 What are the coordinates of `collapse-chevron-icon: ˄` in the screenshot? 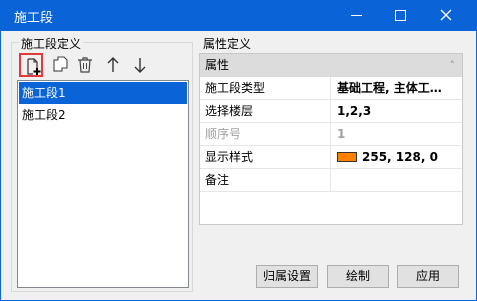 It's located at (453, 65).